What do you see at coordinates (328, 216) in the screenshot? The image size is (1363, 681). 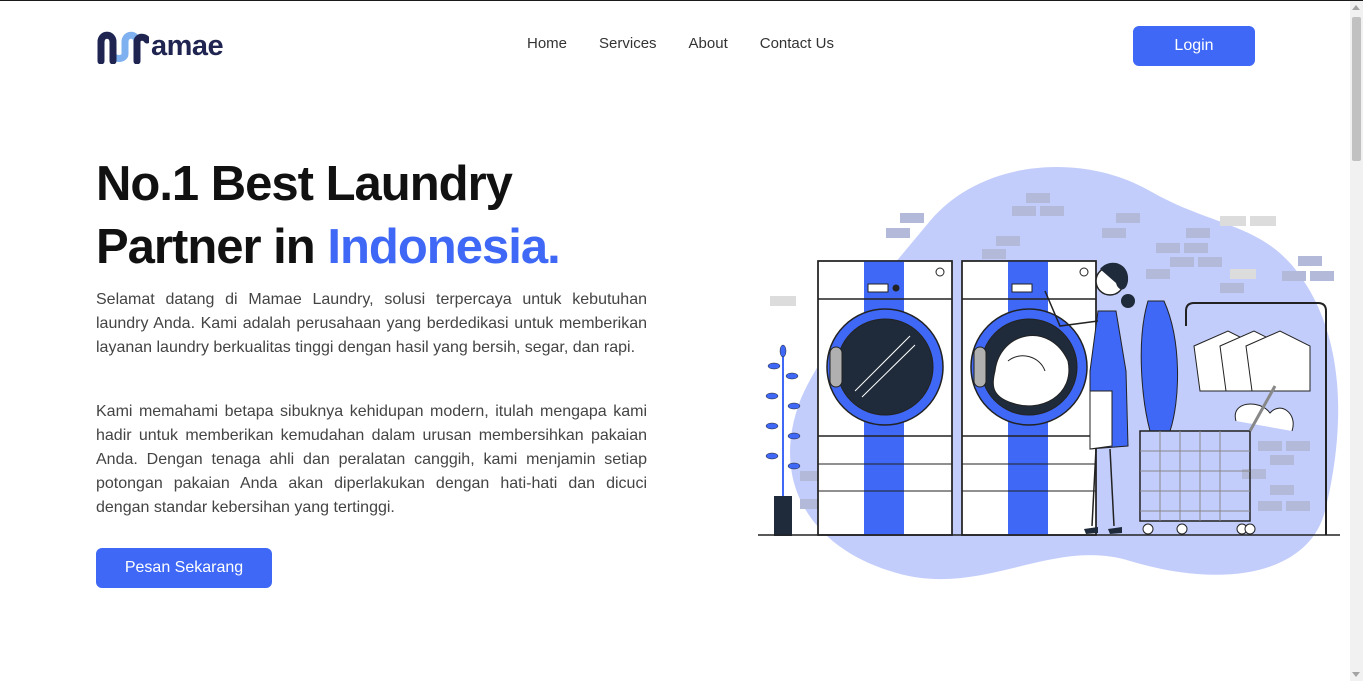 I see `hero-title: No.1 Best Laundry Partner in Indonesia.` at bounding box center [328, 216].